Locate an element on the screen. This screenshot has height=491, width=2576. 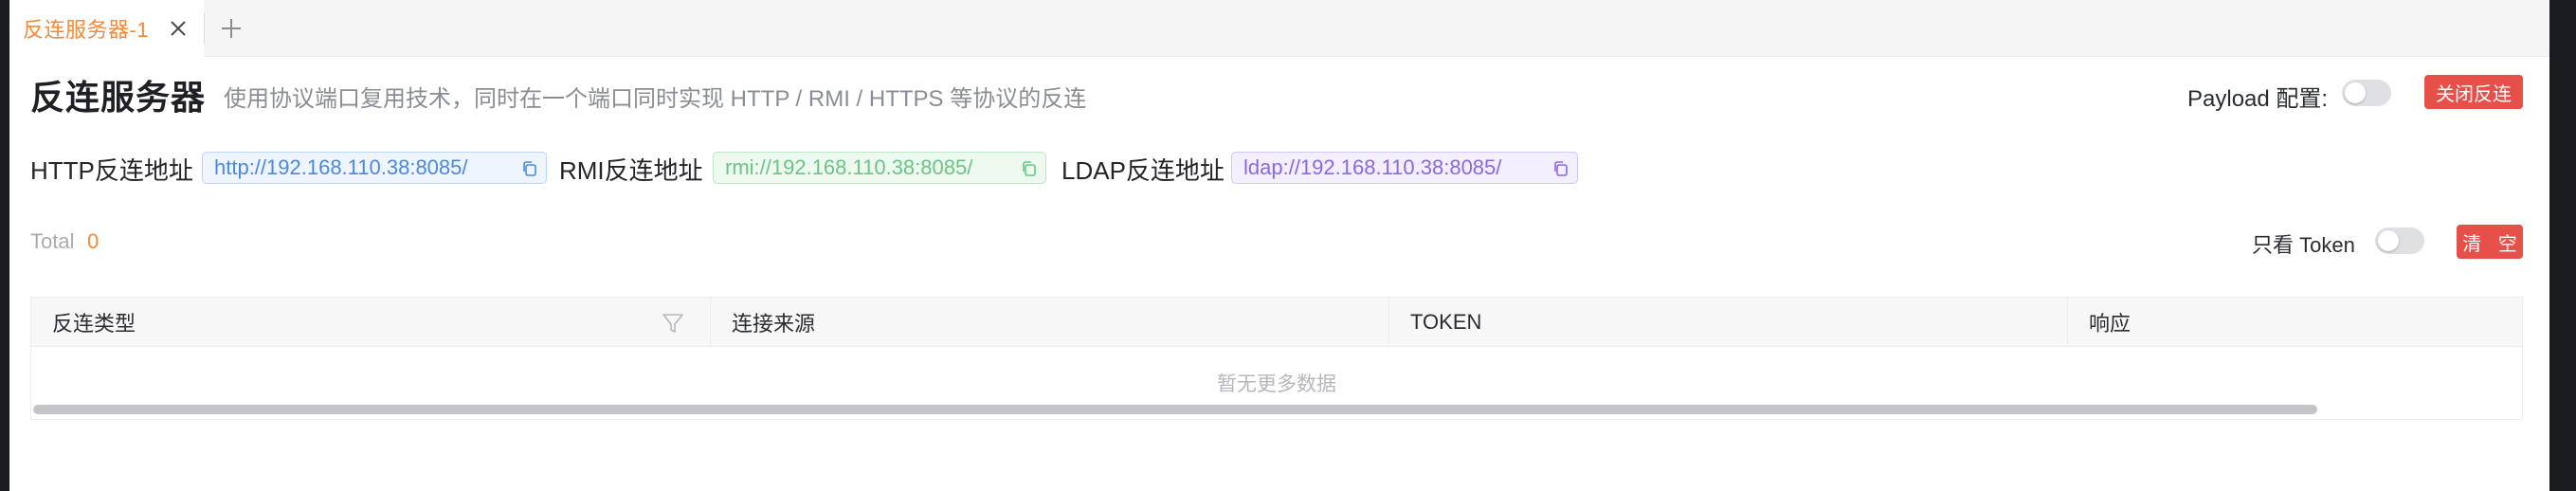
total-count: 0 is located at coordinates (93, 241).